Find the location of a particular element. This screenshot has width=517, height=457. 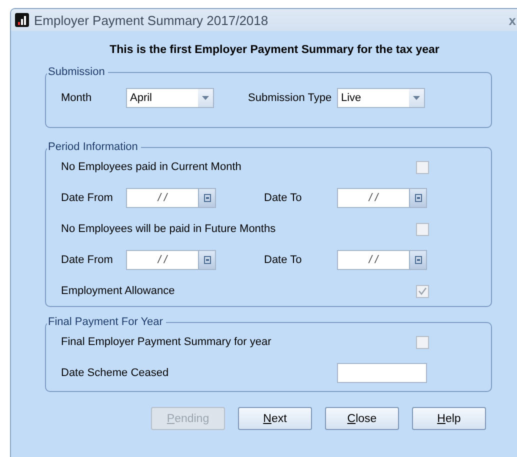

field-label: Date Scheme Ceased is located at coordinates (115, 373).